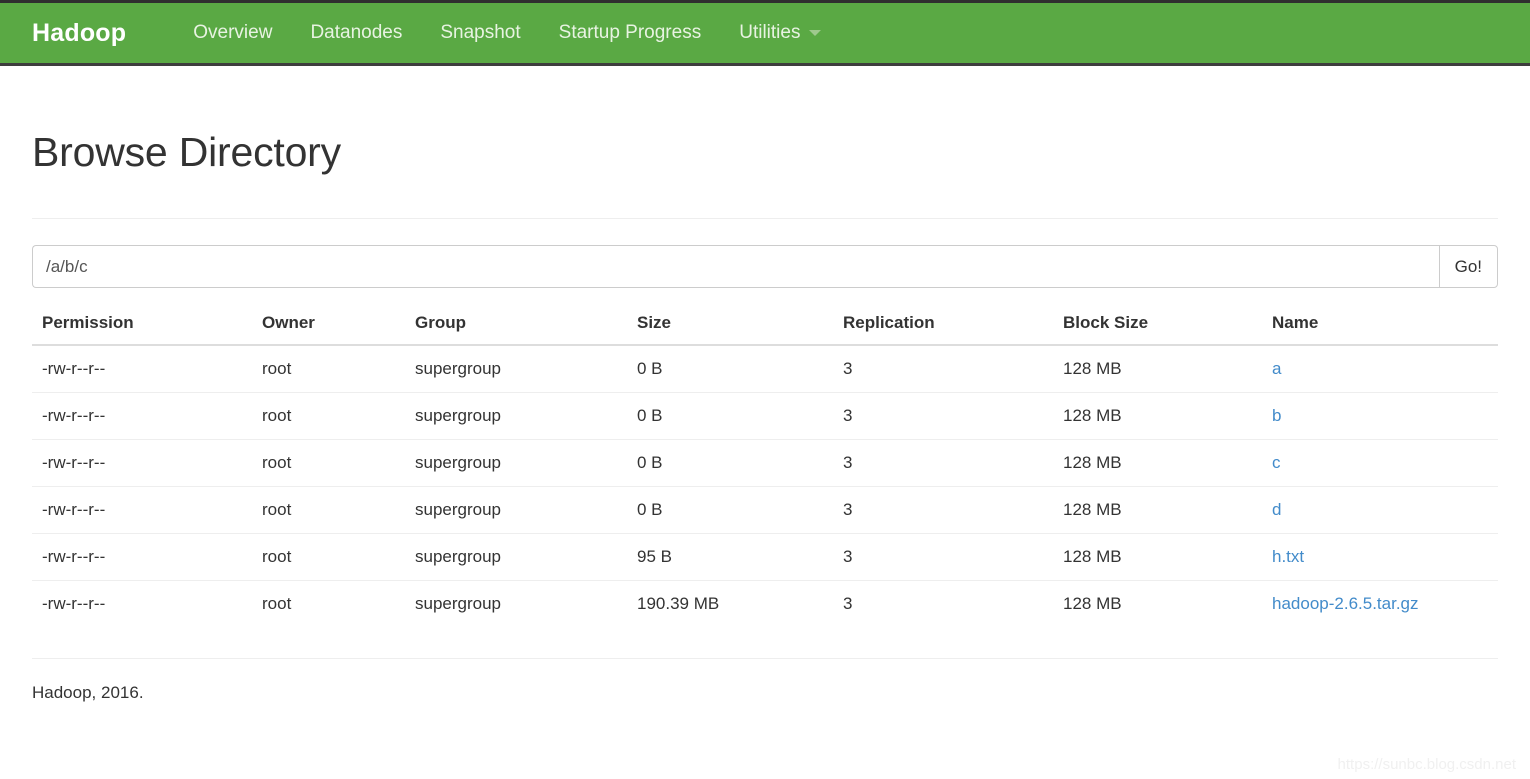 This screenshot has height=779, width=1530. I want to click on page-title: Browse Directory, so click(186, 152).